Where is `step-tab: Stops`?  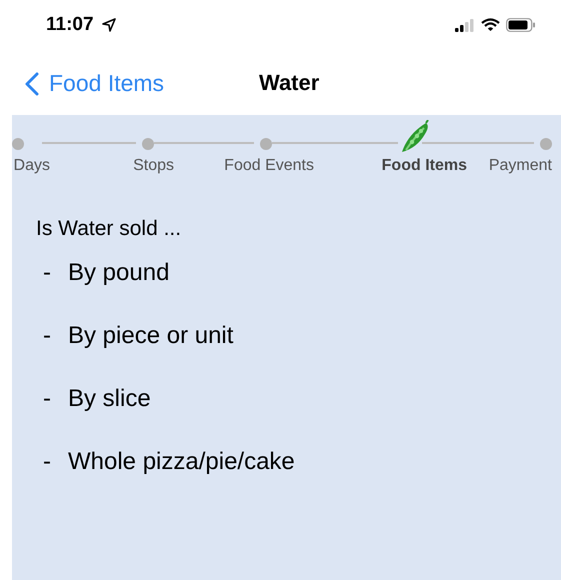 step-tab: Stops is located at coordinates (153, 166).